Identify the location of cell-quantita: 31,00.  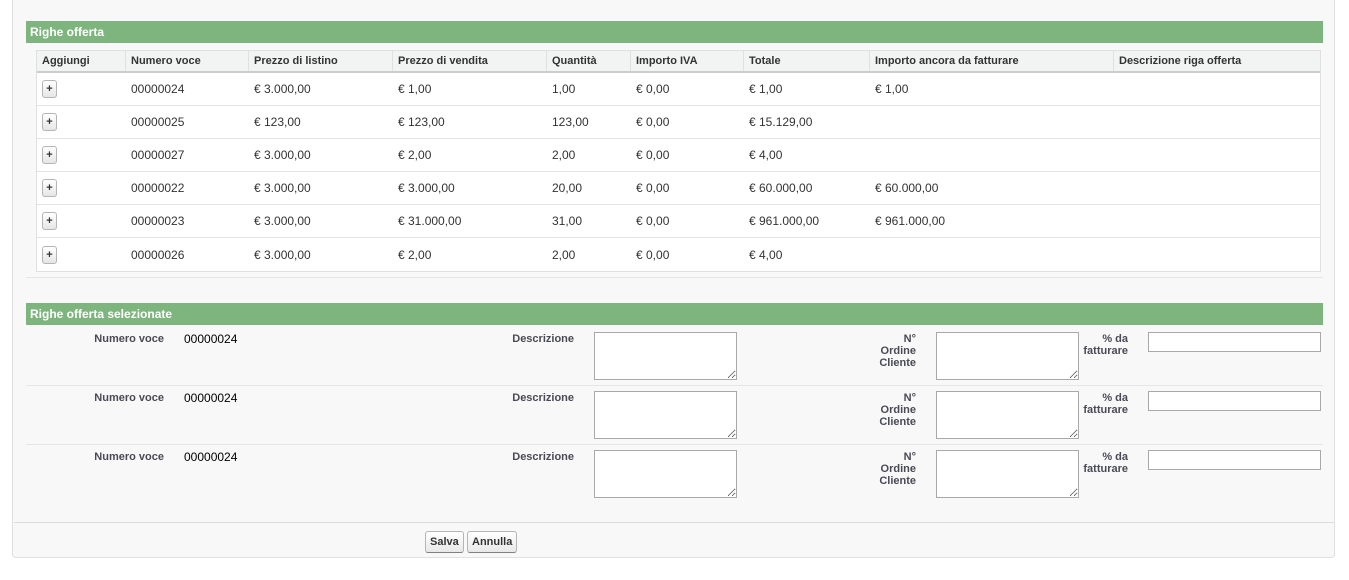
(567, 221).